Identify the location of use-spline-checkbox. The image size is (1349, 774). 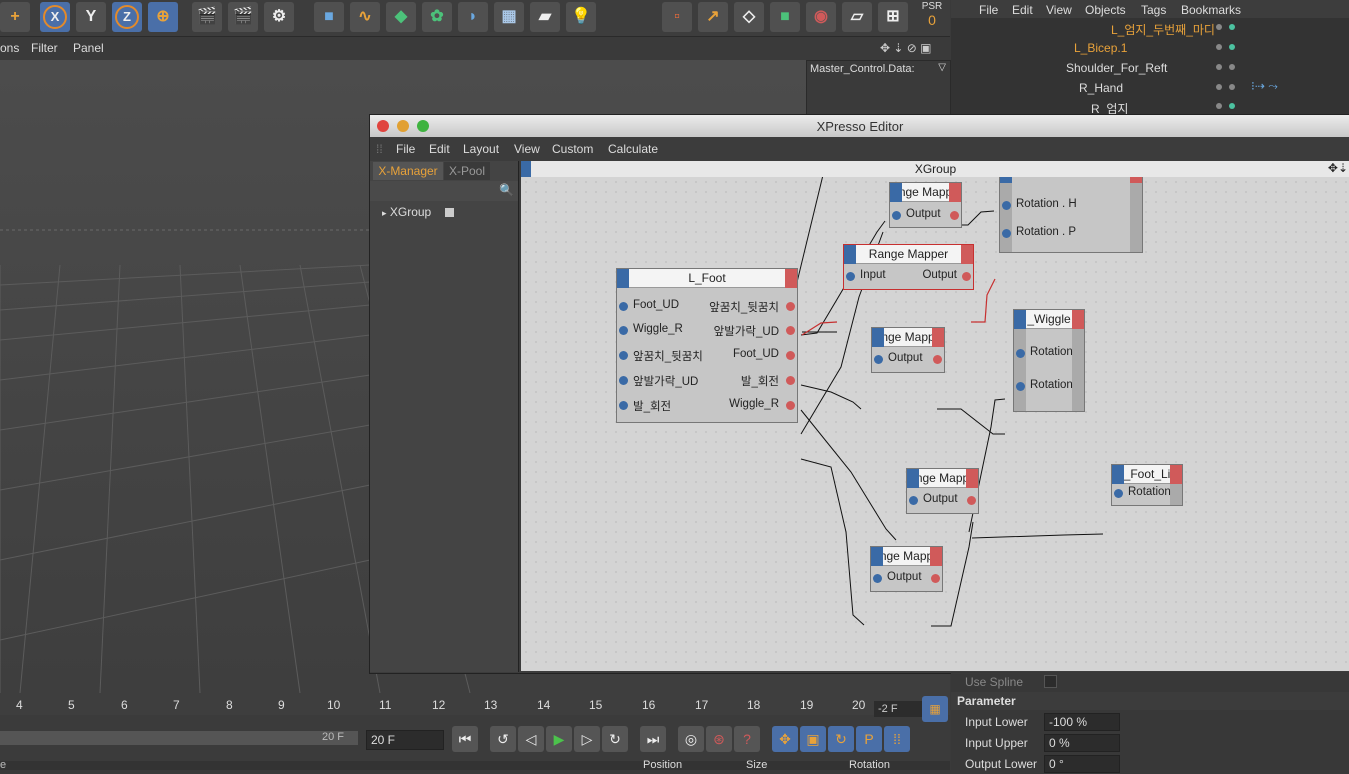
(1050, 681).